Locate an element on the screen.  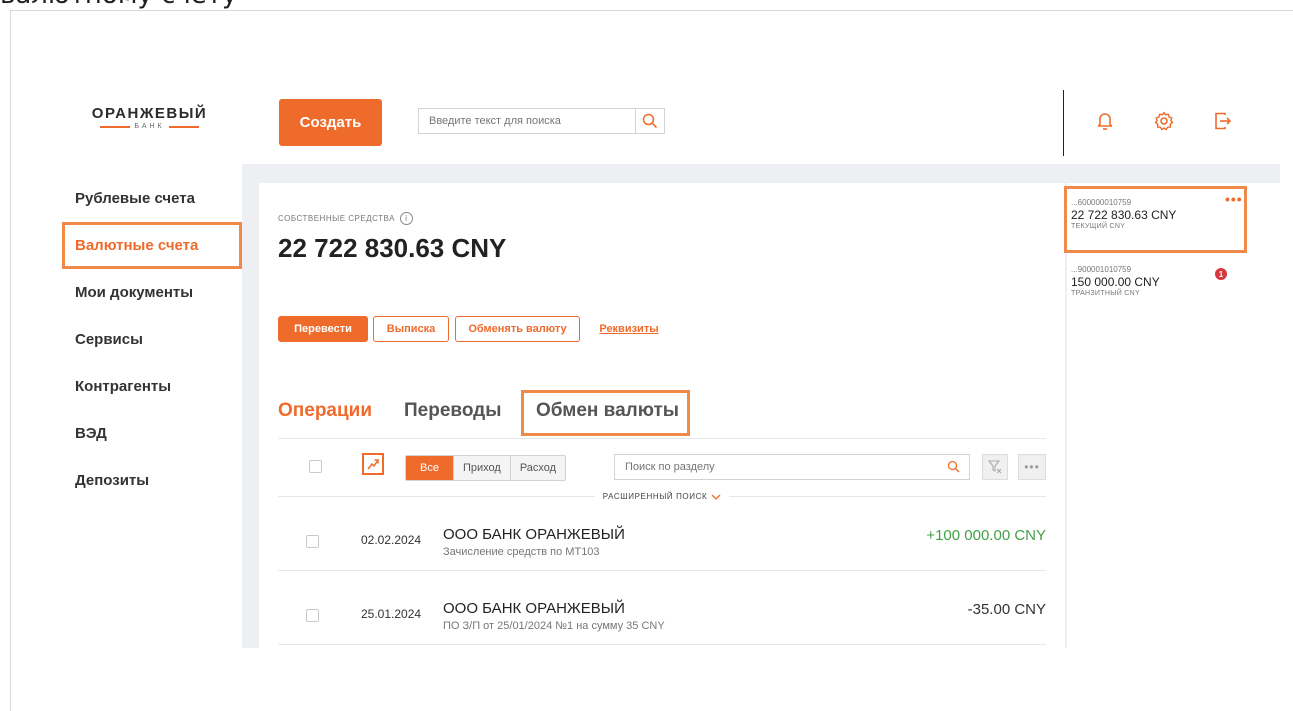
section-search-icon is located at coordinates (954, 467).